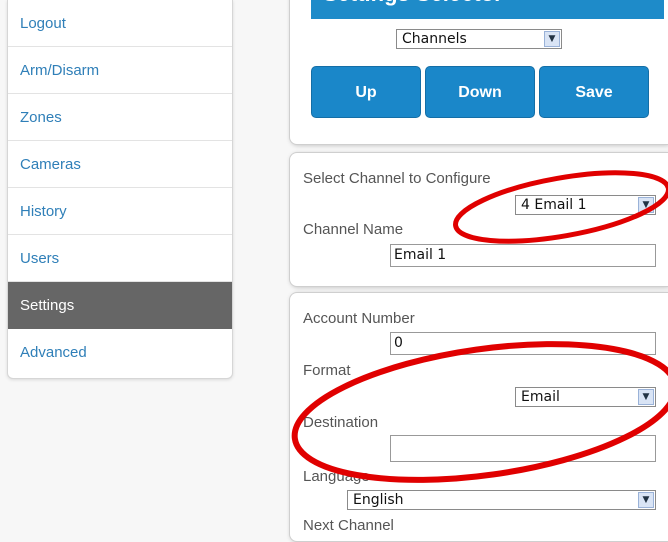 The width and height of the screenshot is (668, 542). I want to click on sidebar-item-settings: Settings, so click(120, 305).